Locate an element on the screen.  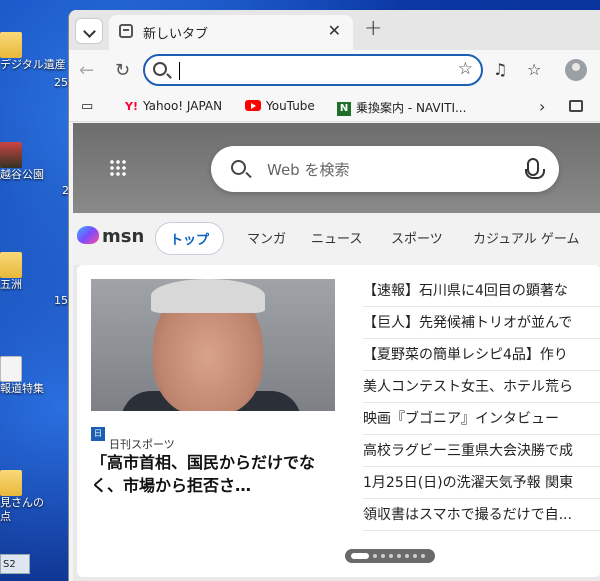
toolbar: ← ↻ ☆ ♫ ☆ is located at coordinates (334, 71).